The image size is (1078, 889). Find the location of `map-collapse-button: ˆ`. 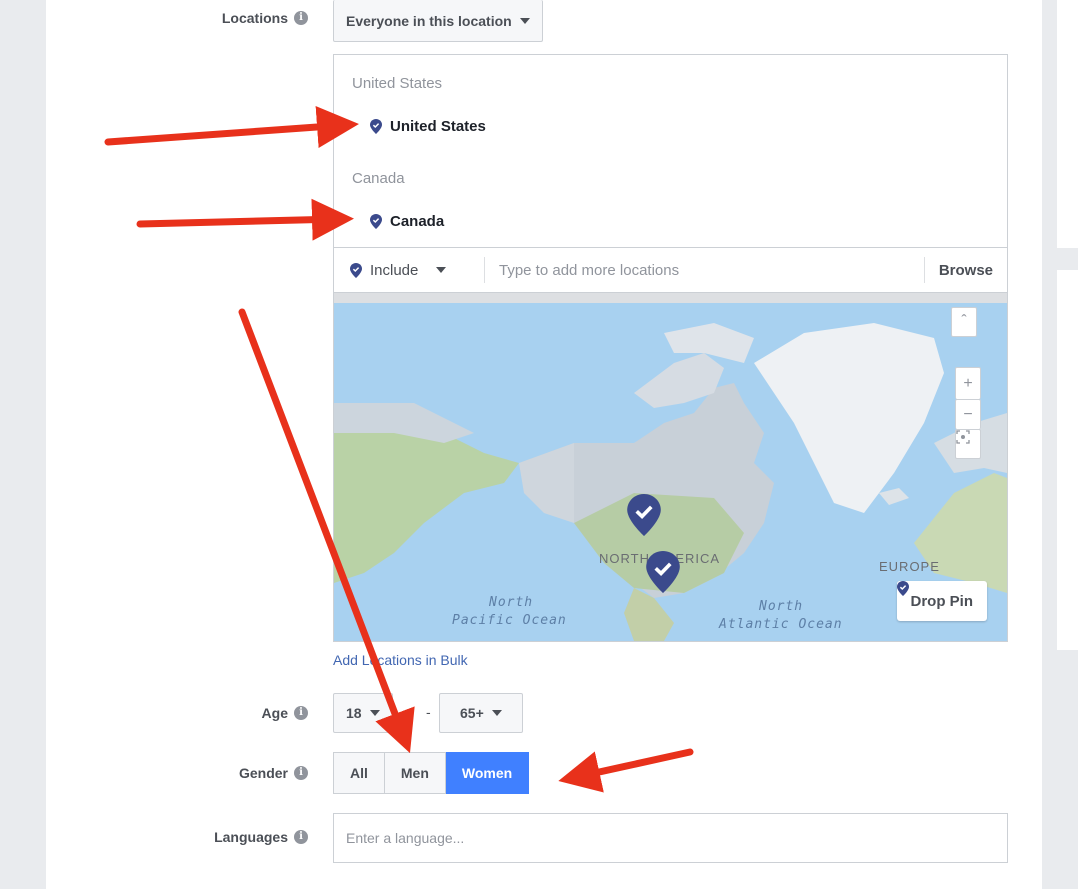

map-collapse-button: ˆ is located at coordinates (964, 322).